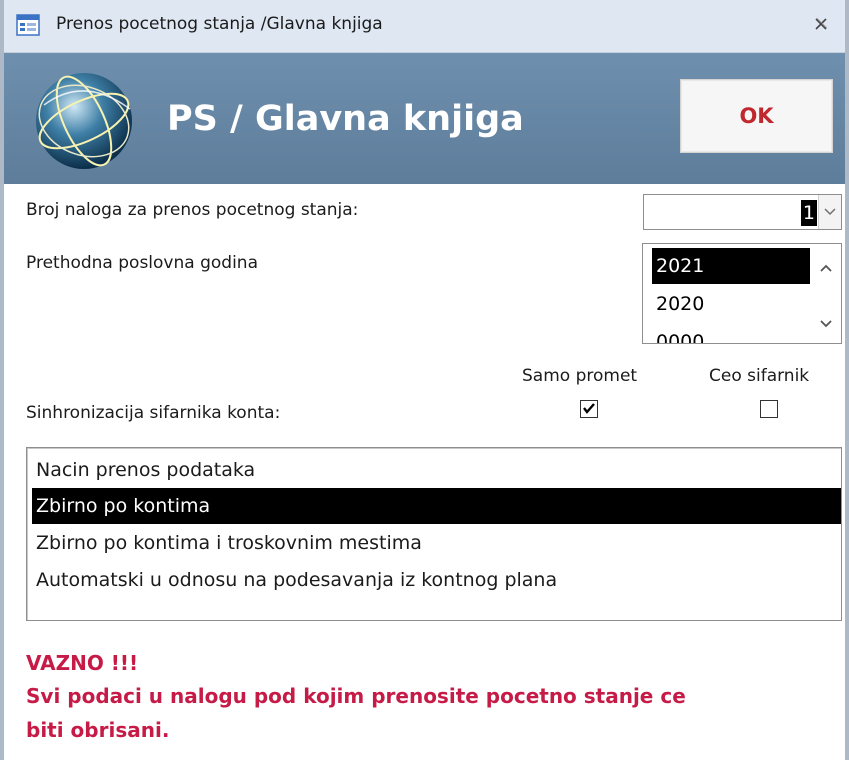 This screenshot has width=849, height=760. I want to click on prev-year-listbox: 2021 2020 0000, so click(742, 293).